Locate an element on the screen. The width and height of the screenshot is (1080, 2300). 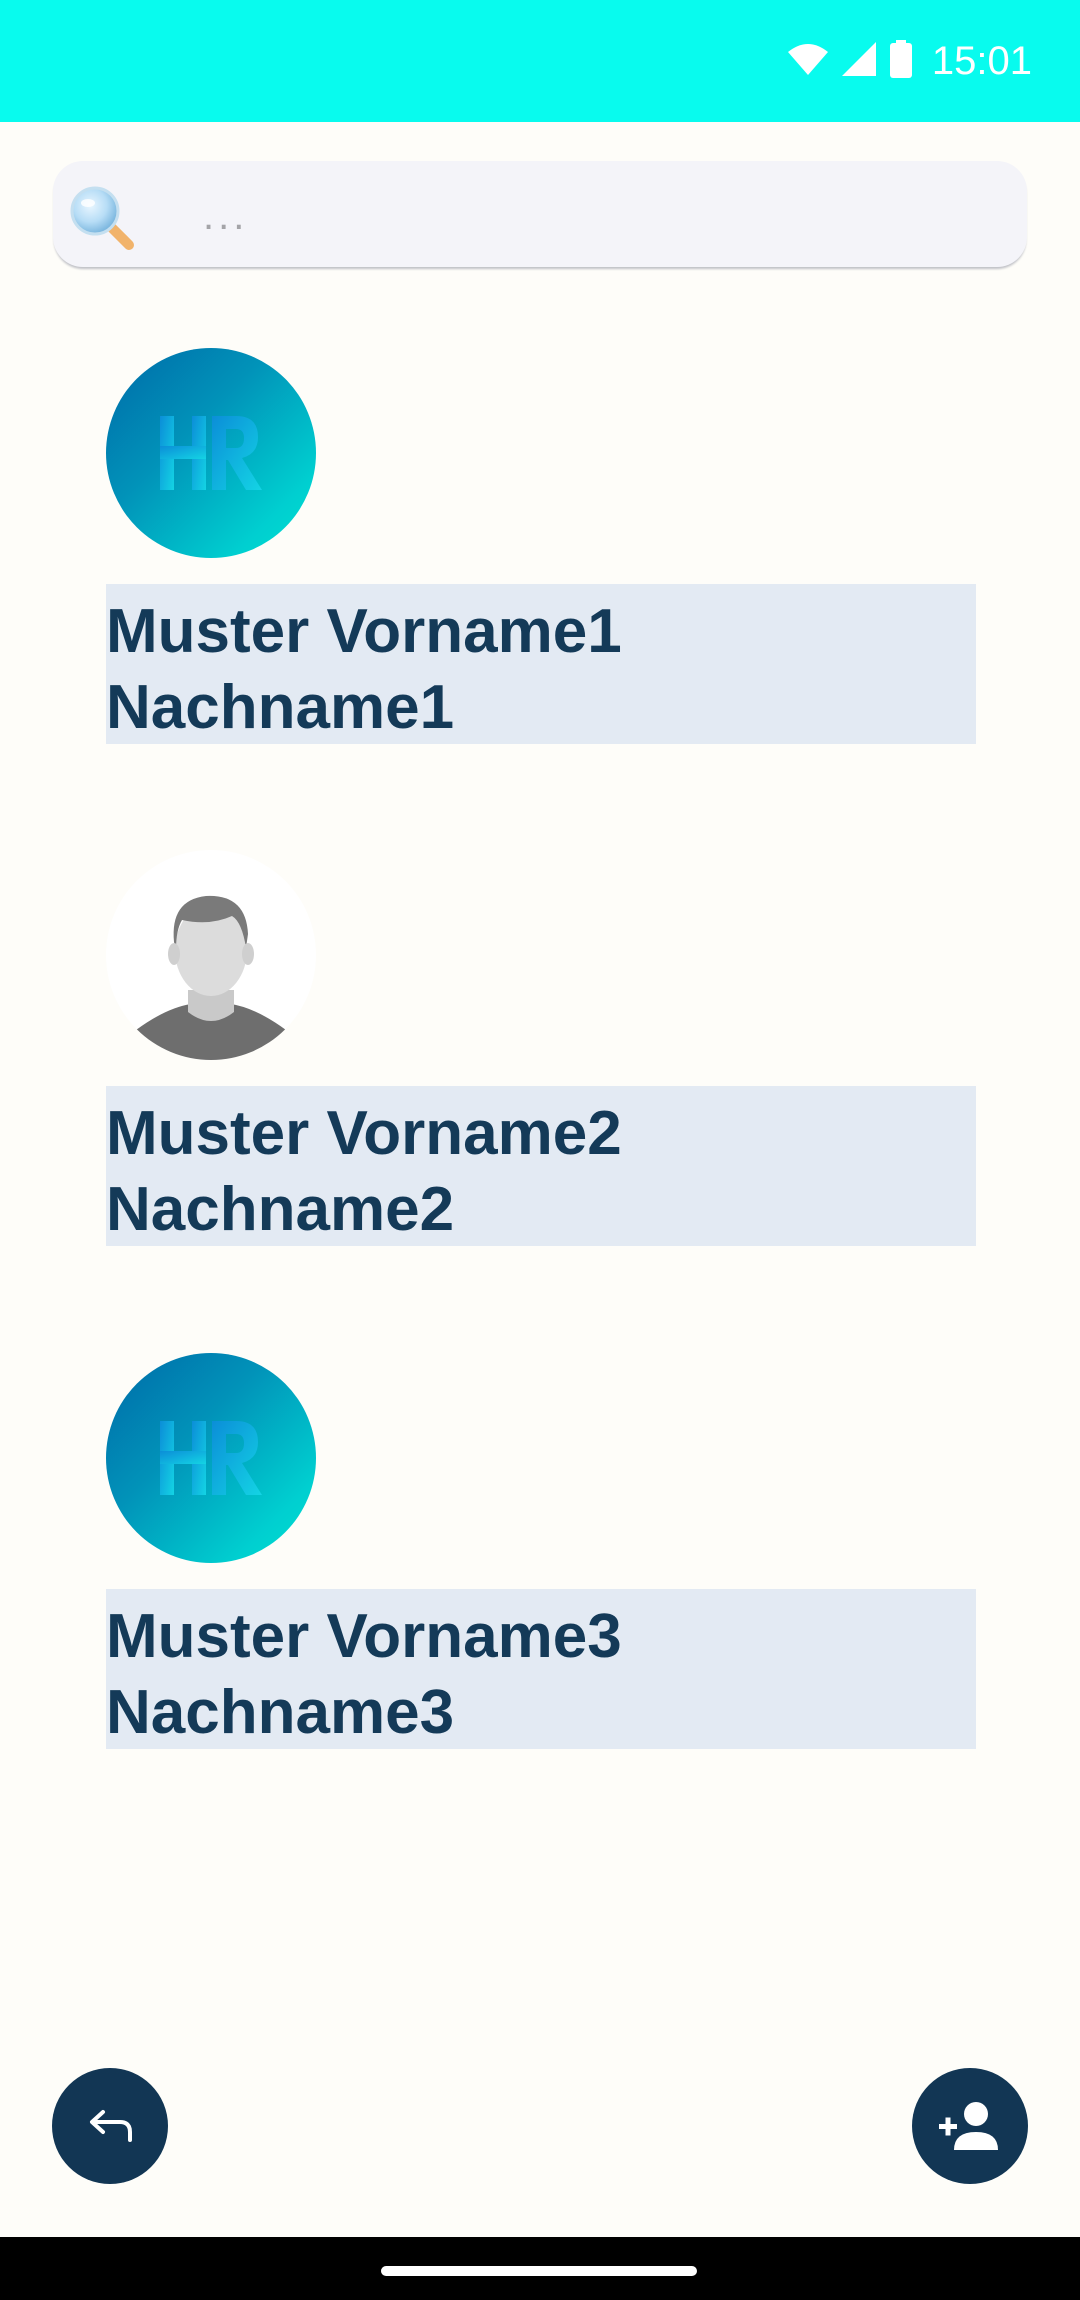
magnifier-icon is located at coordinates (102, 218).